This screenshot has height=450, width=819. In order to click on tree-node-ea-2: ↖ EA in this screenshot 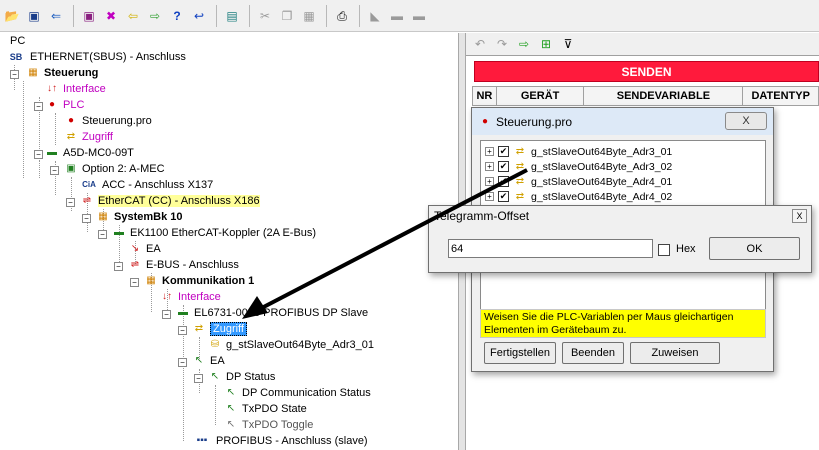, I will do `click(208, 361)`.